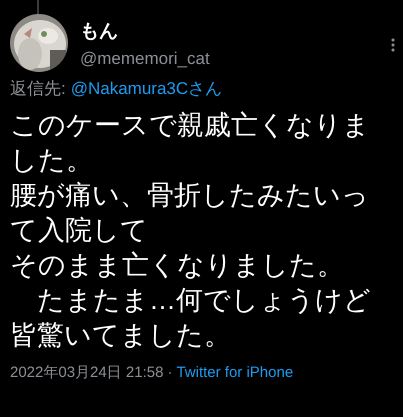  What do you see at coordinates (145, 59) in the screenshot?
I see `user-handle: @mememori_cat` at bounding box center [145, 59].